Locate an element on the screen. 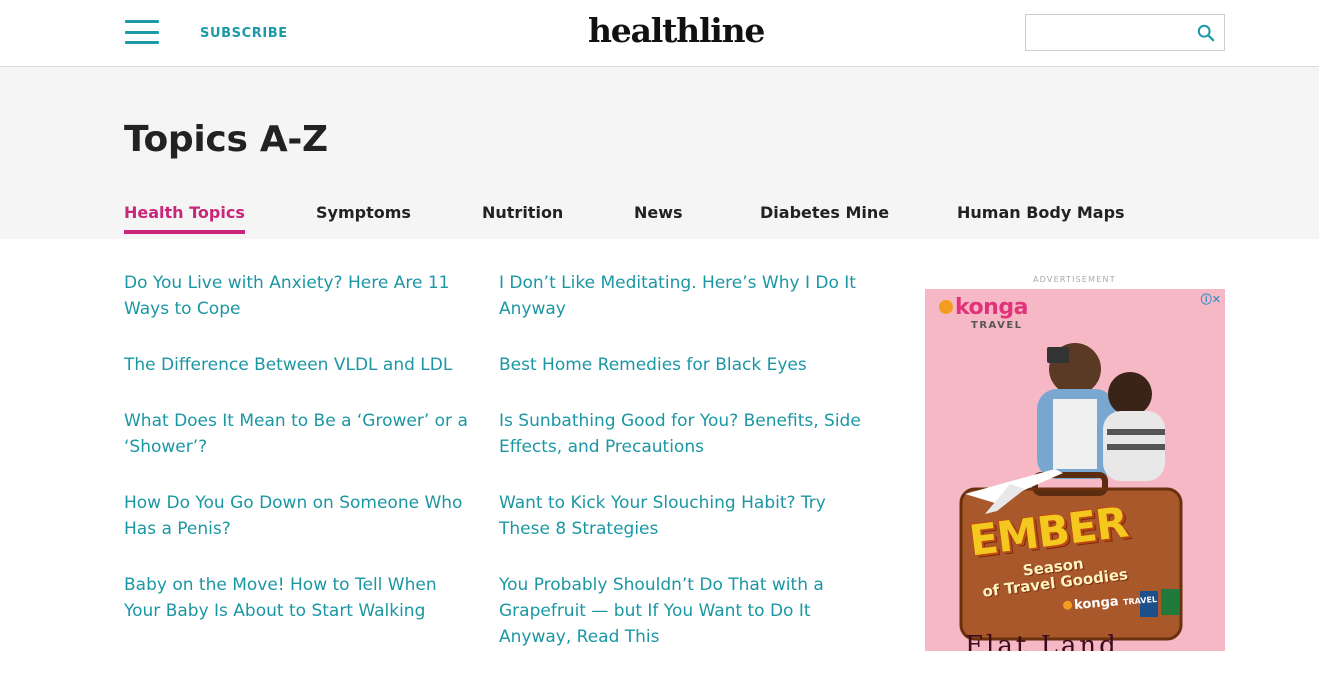 This screenshot has height=680, width=1319. advertisement-label: ADVERTISEMENT is located at coordinates (1074, 279).